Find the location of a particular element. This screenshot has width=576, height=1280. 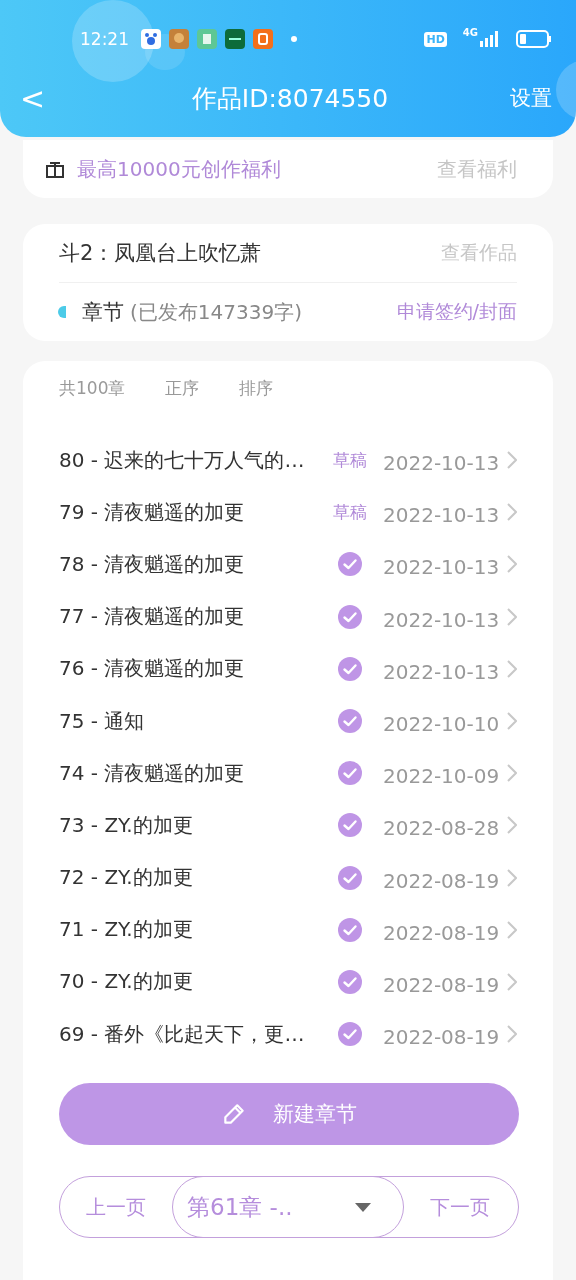

shop-app-icon is located at coordinates (263, 39).